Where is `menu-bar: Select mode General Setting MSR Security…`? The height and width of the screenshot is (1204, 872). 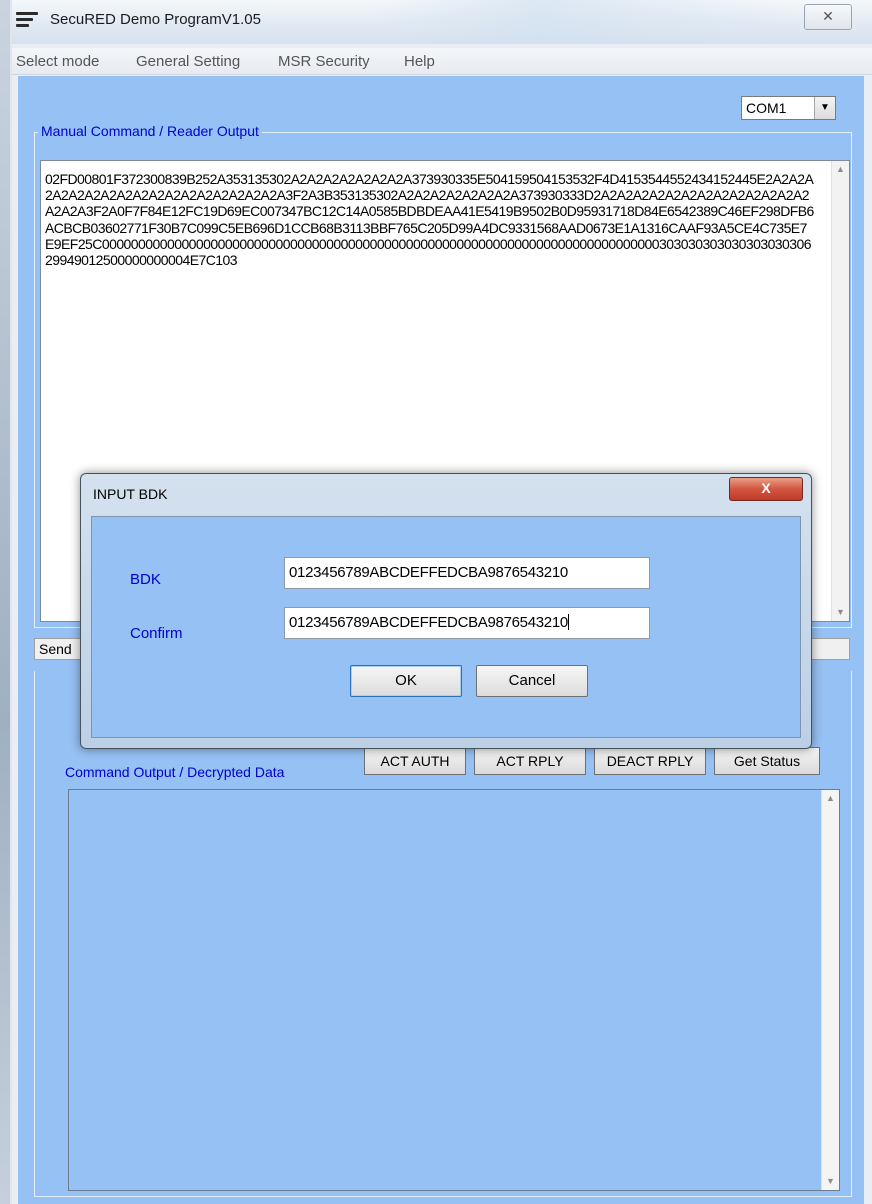
menu-bar: Select mode General Setting MSR Security… is located at coordinates (442, 61).